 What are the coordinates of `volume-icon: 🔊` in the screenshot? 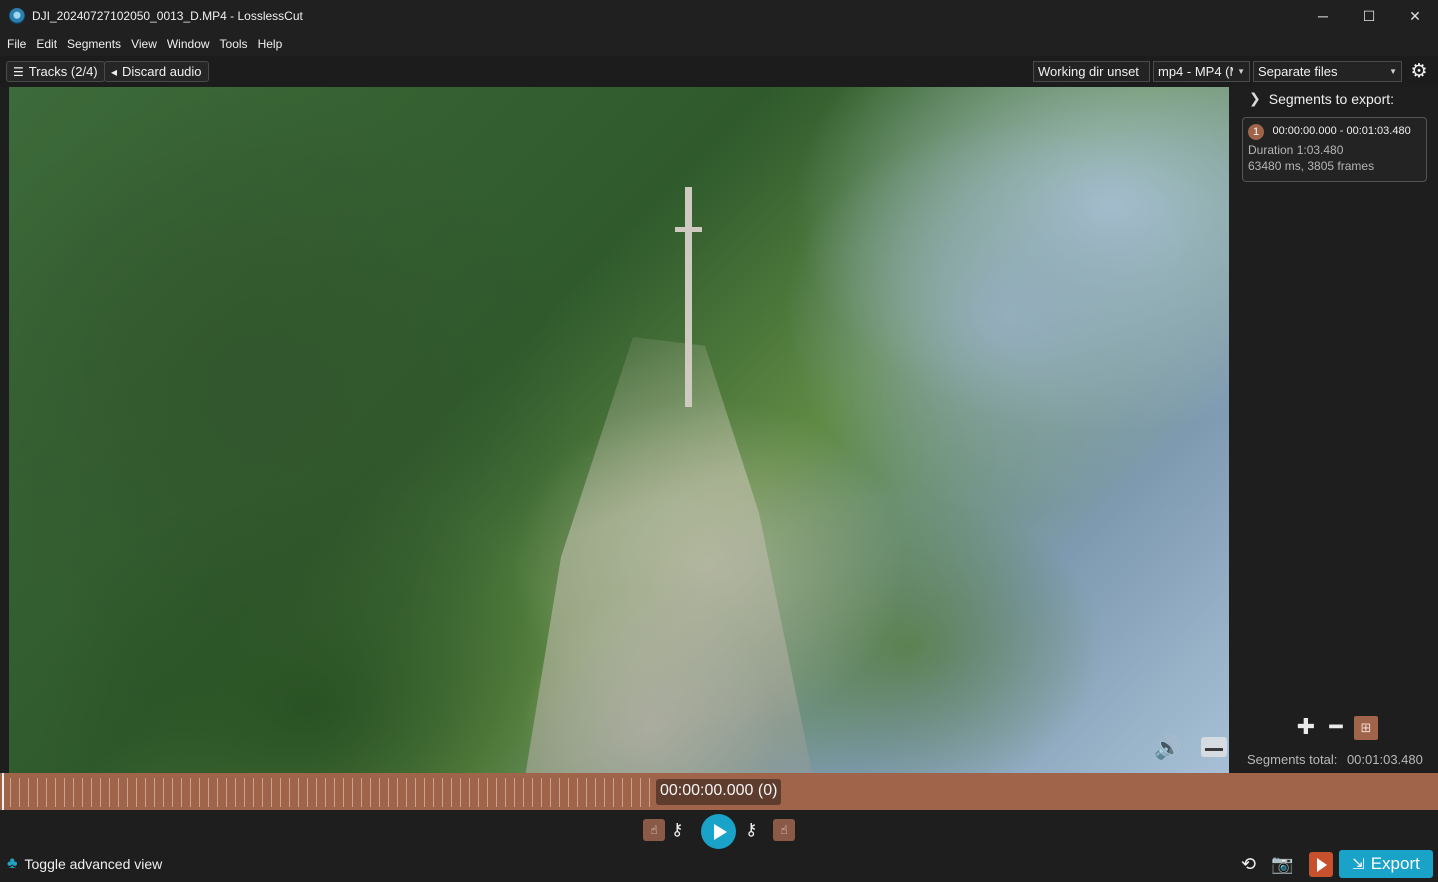 It's located at (1167, 748).